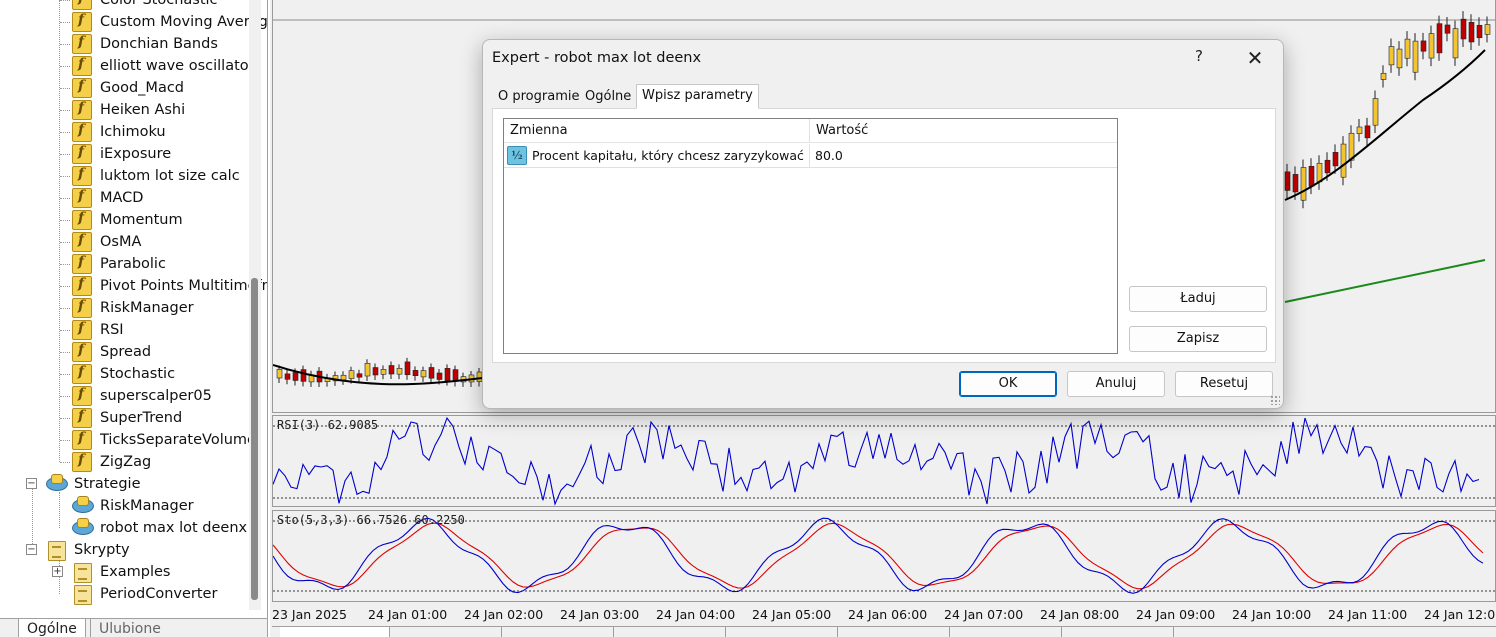 Image resolution: width=1496 pixels, height=637 pixels. I want to click on tree-folder-skrypty: Skrypty, so click(88, 550).